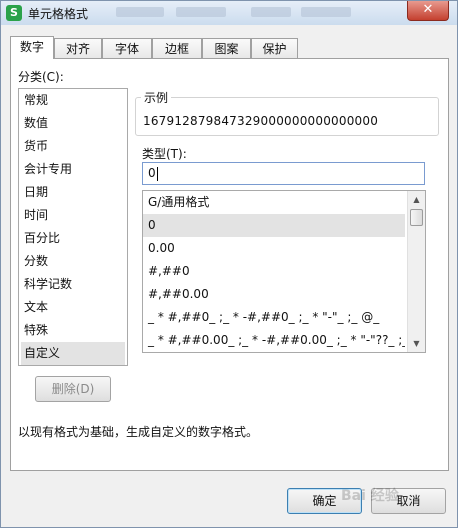  What do you see at coordinates (73, 123) in the screenshot?
I see `category-item: 数值` at bounding box center [73, 123].